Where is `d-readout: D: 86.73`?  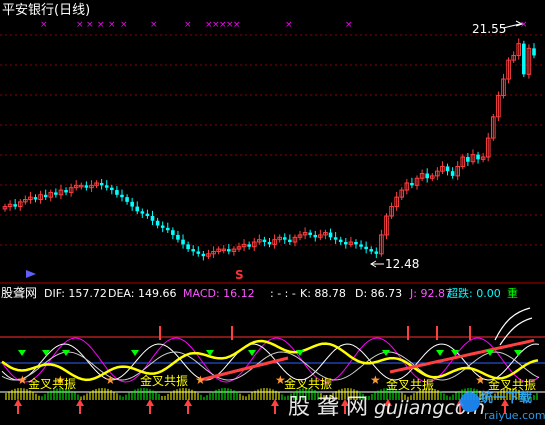 d-readout: D: 86.73 is located at coordinates (378, 293).